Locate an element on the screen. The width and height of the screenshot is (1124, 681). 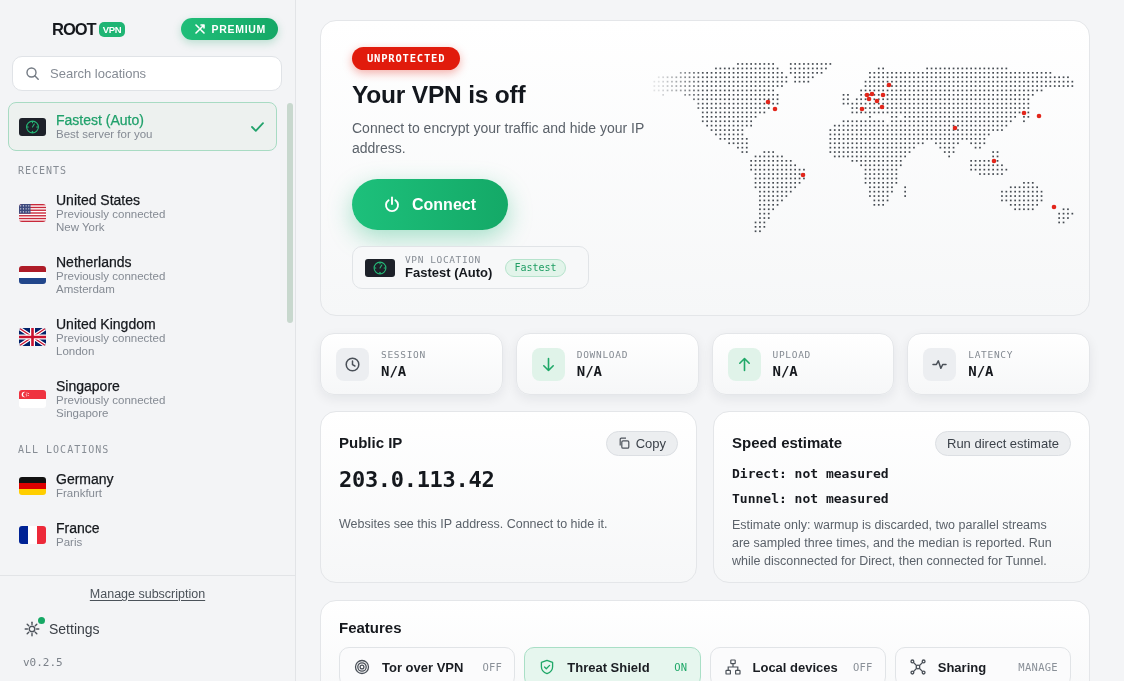
stat-label: SESSION is located at coordinates (403, 354).